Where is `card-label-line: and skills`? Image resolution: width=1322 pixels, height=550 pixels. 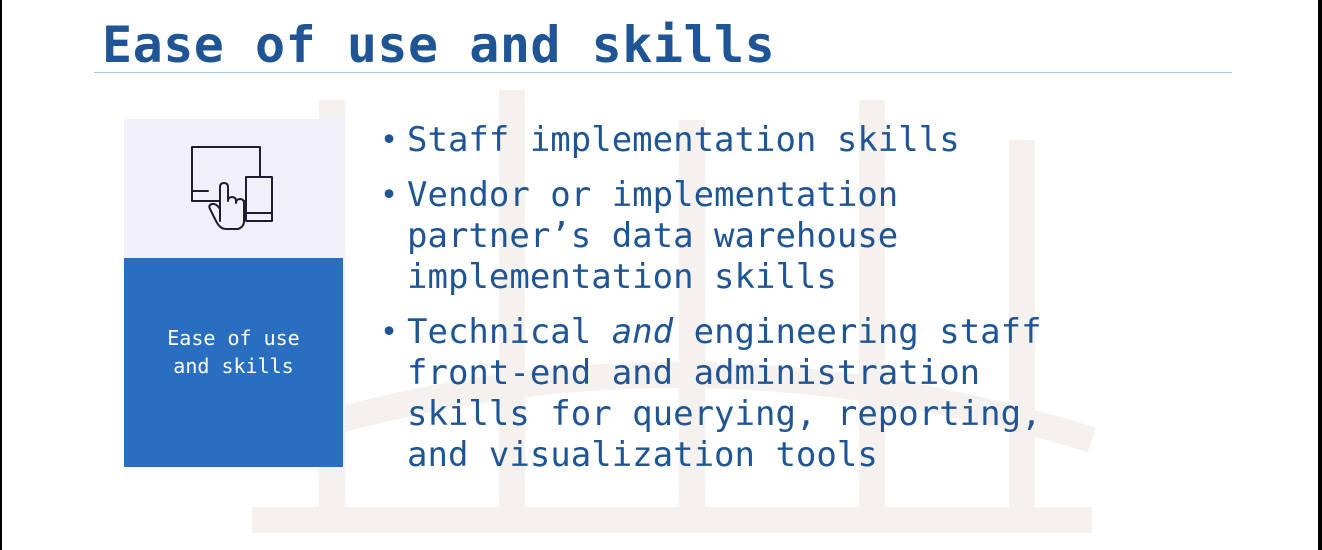
card-label-line: and skills is located at coordinates (233, 366).